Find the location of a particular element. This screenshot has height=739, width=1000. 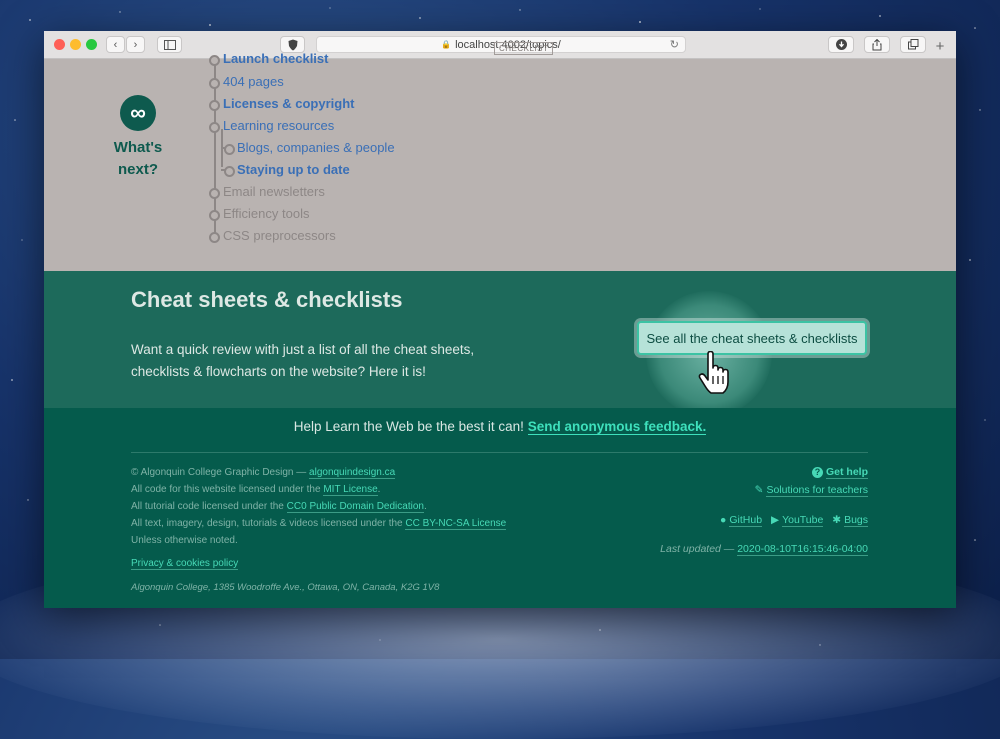

new-tab-button: + is located at coordinates (940, 47).